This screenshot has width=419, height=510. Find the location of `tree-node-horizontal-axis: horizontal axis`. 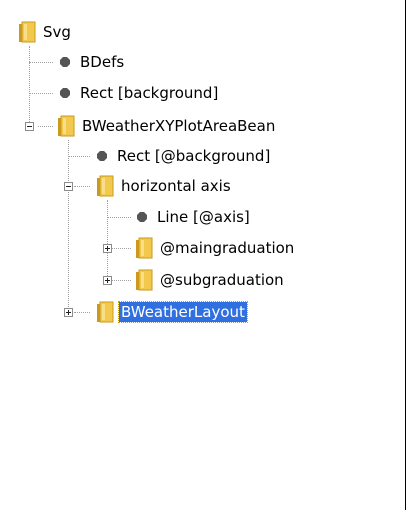

tree-node-horizontal-axis: horizontal axis is located at coordinates (164, 186).